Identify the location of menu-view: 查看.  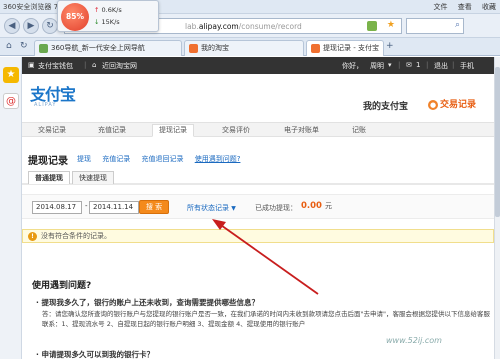
(465, 7).